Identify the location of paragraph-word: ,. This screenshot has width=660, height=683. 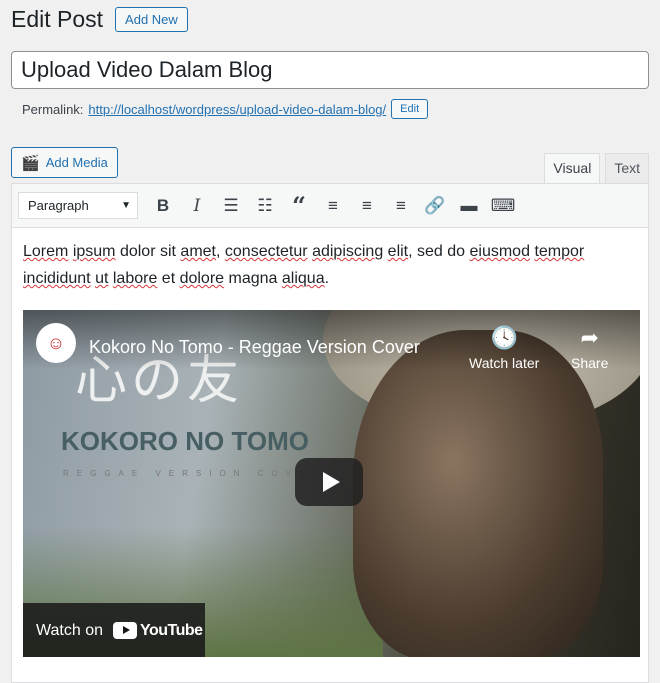
(220, 251).